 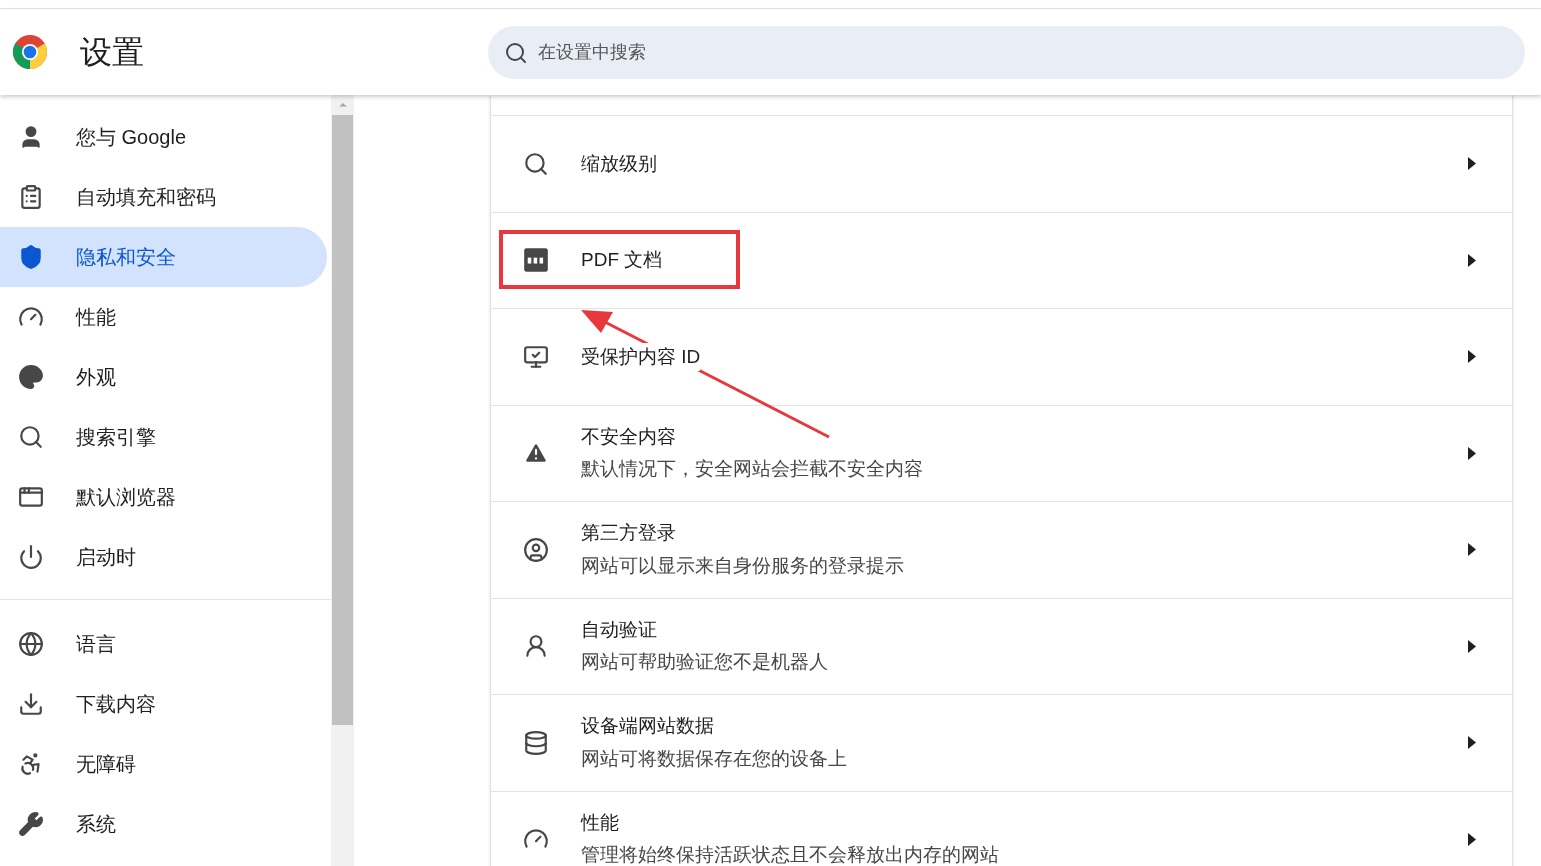 I want to click on sidebar-item: 下载内容, so click(x=163, y=704).